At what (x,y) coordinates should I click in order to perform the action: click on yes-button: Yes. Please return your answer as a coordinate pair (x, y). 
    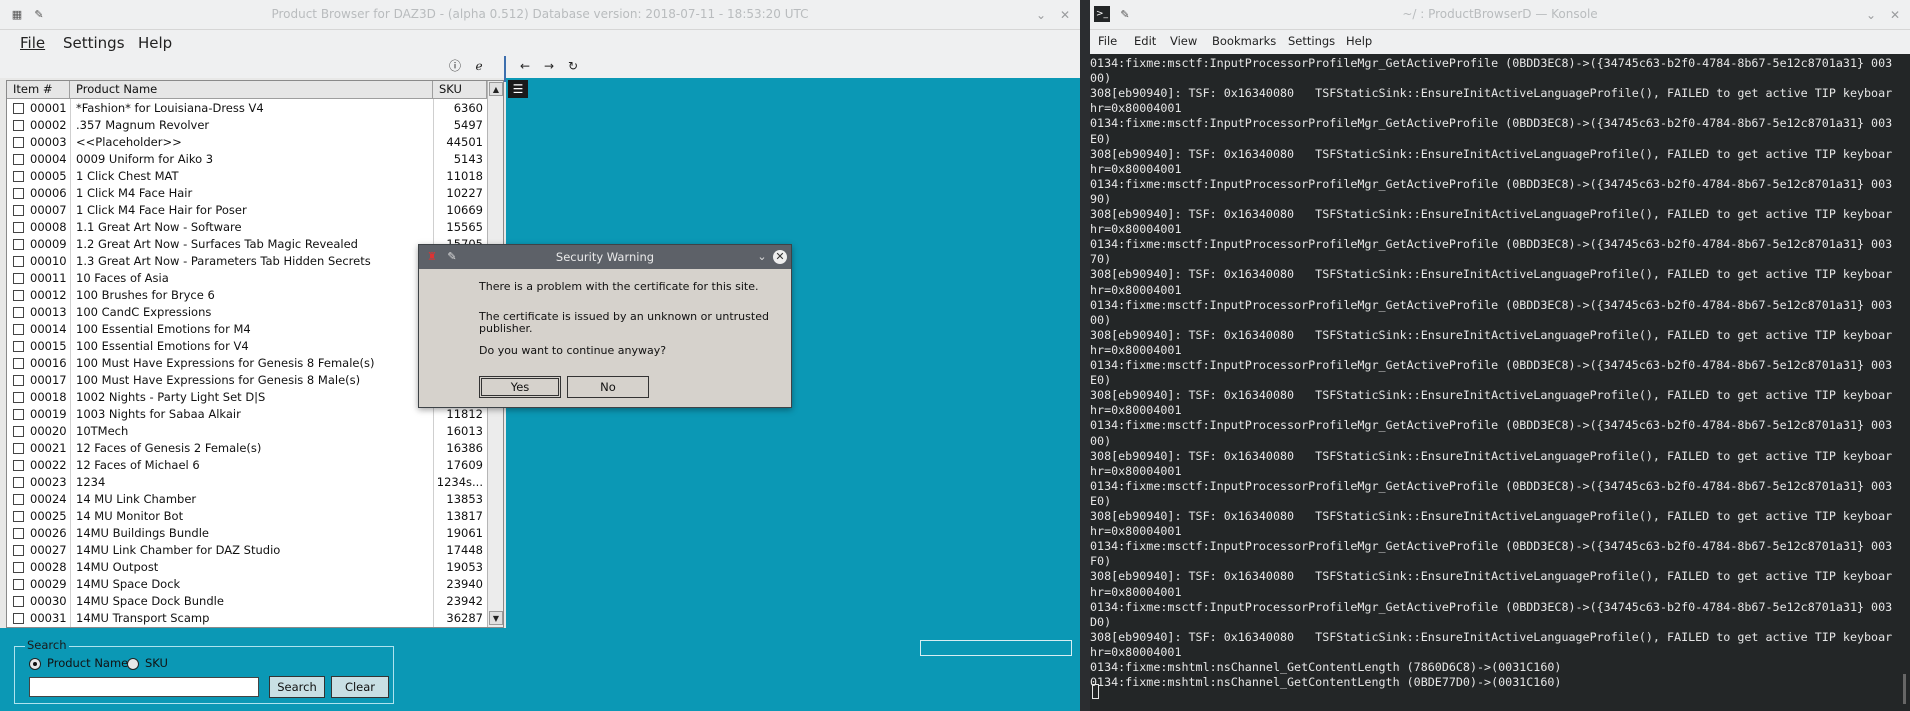
    Looking at the image, I should click on (520, 387).